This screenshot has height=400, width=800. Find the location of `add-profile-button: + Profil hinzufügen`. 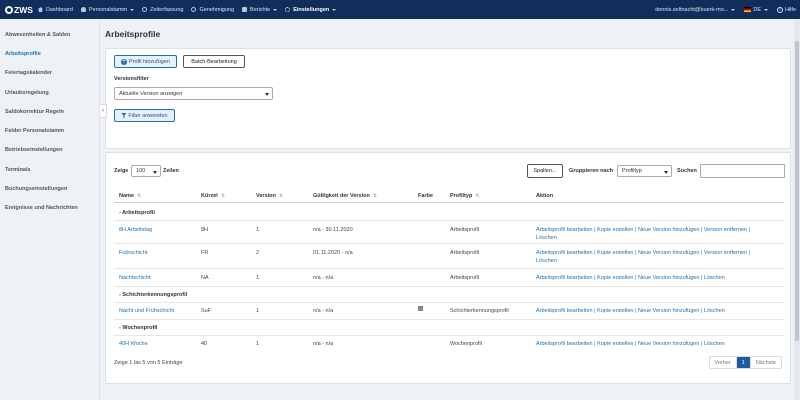

add-profile-button: + Profil hinzufügen is located at coordinates (145, 61).